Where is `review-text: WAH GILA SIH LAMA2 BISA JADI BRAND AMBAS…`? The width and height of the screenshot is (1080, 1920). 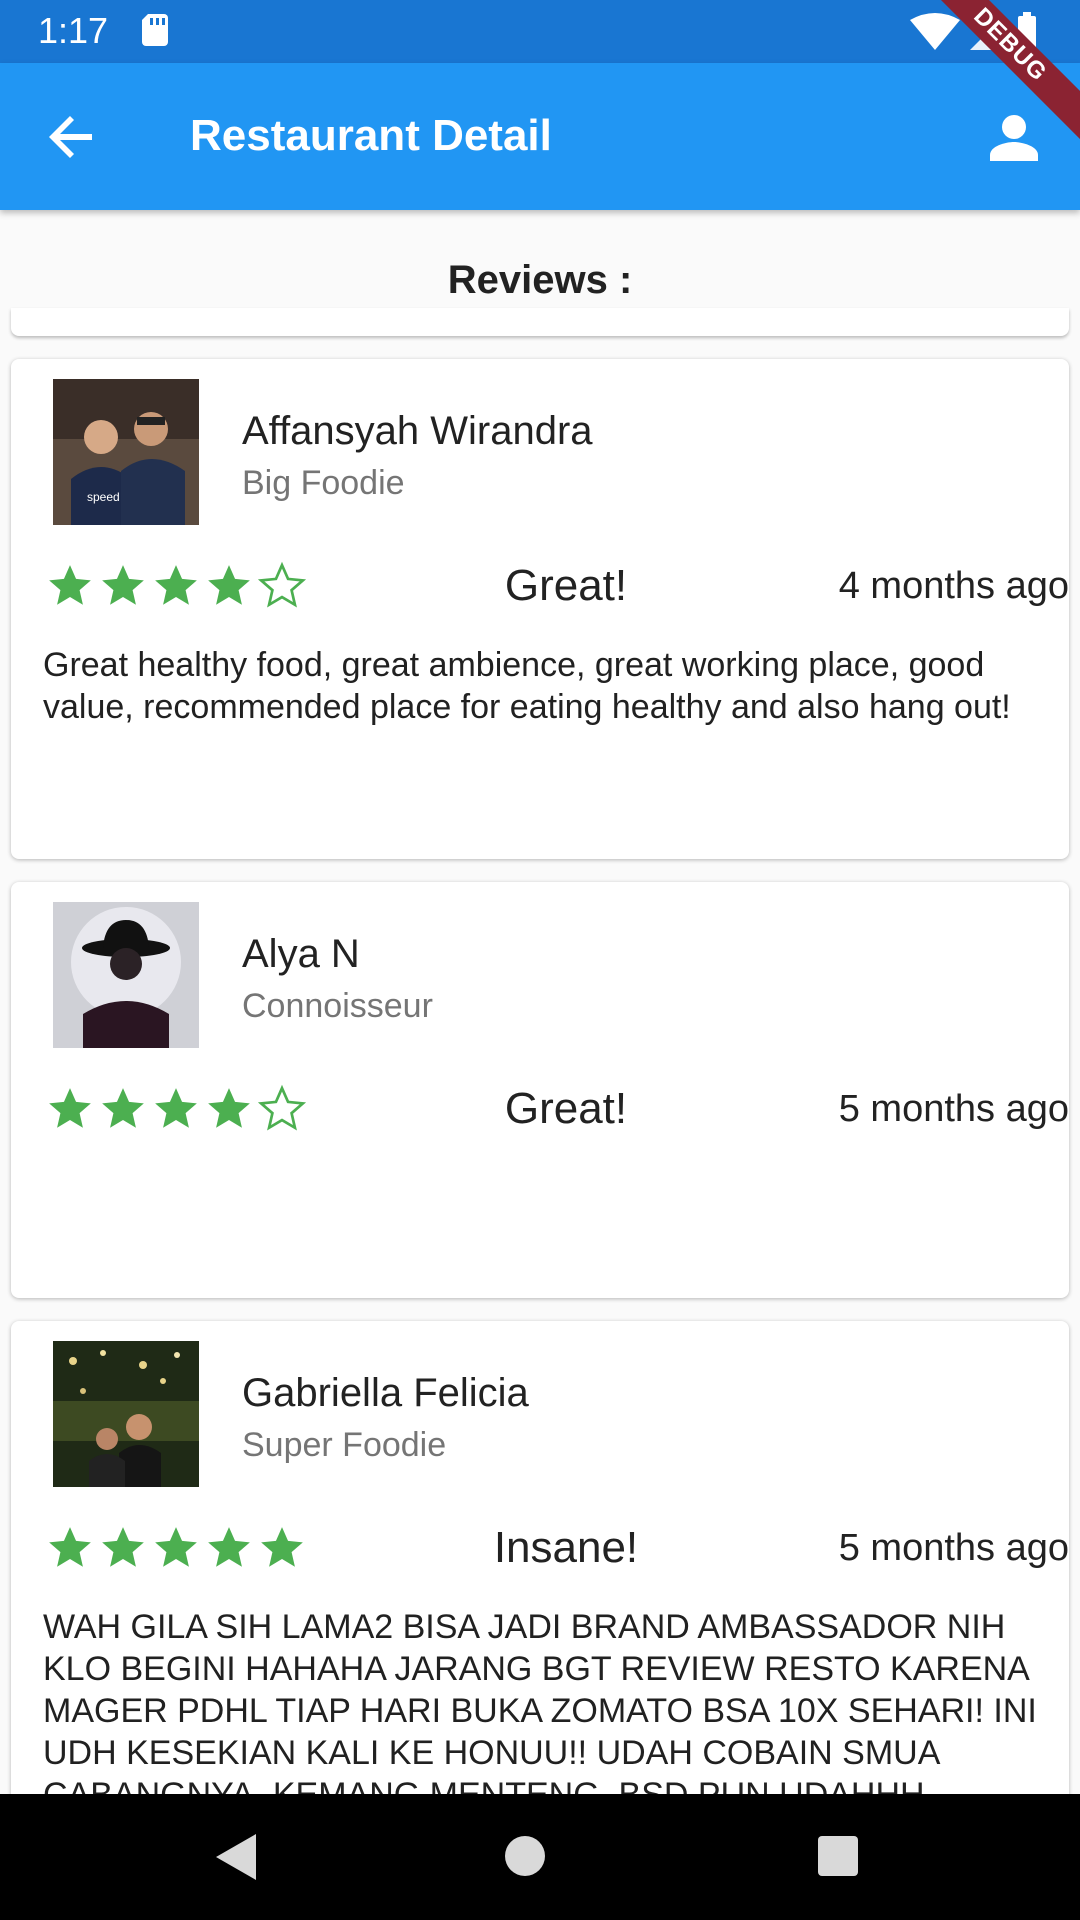 review-text: WAH GILA SIH LAMA2 BISA JADI BRAND AMBAS… is located at coordinates (540, 1701).